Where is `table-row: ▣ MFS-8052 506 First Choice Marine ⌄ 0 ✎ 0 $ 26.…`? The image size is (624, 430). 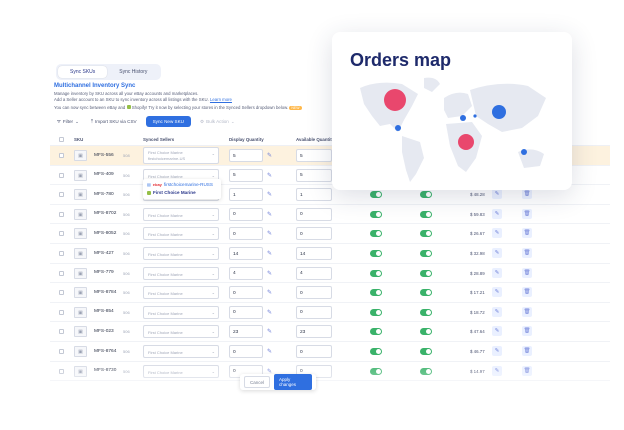 table-row: ▣ MFS-8052 506 First Choice Marine ⌄ 0 ✎ 0 $ 26.… is located at coordinates (330, 234).